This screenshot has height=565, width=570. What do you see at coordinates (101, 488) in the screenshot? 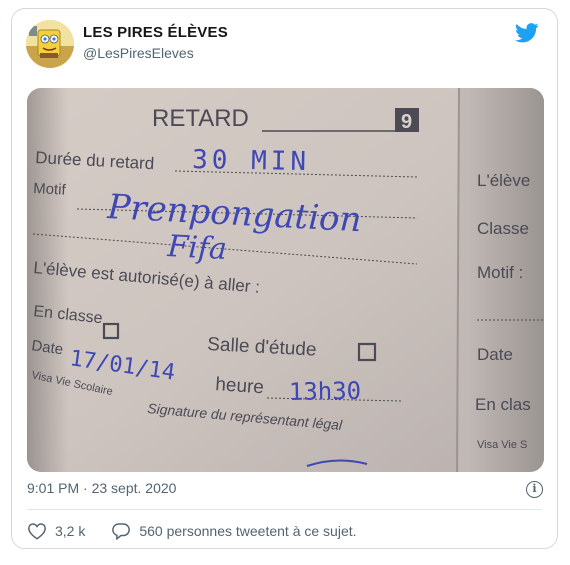
I see `tweet-timestamp: 9:01 PM · 23 sept. 2020` at bounding box center [101, 488].